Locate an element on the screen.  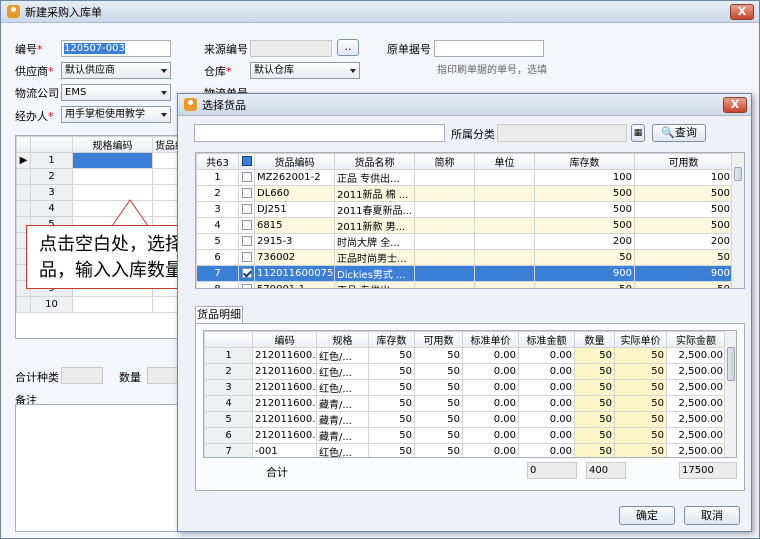
select-all-checkbox is located at coordinates (246, 161).